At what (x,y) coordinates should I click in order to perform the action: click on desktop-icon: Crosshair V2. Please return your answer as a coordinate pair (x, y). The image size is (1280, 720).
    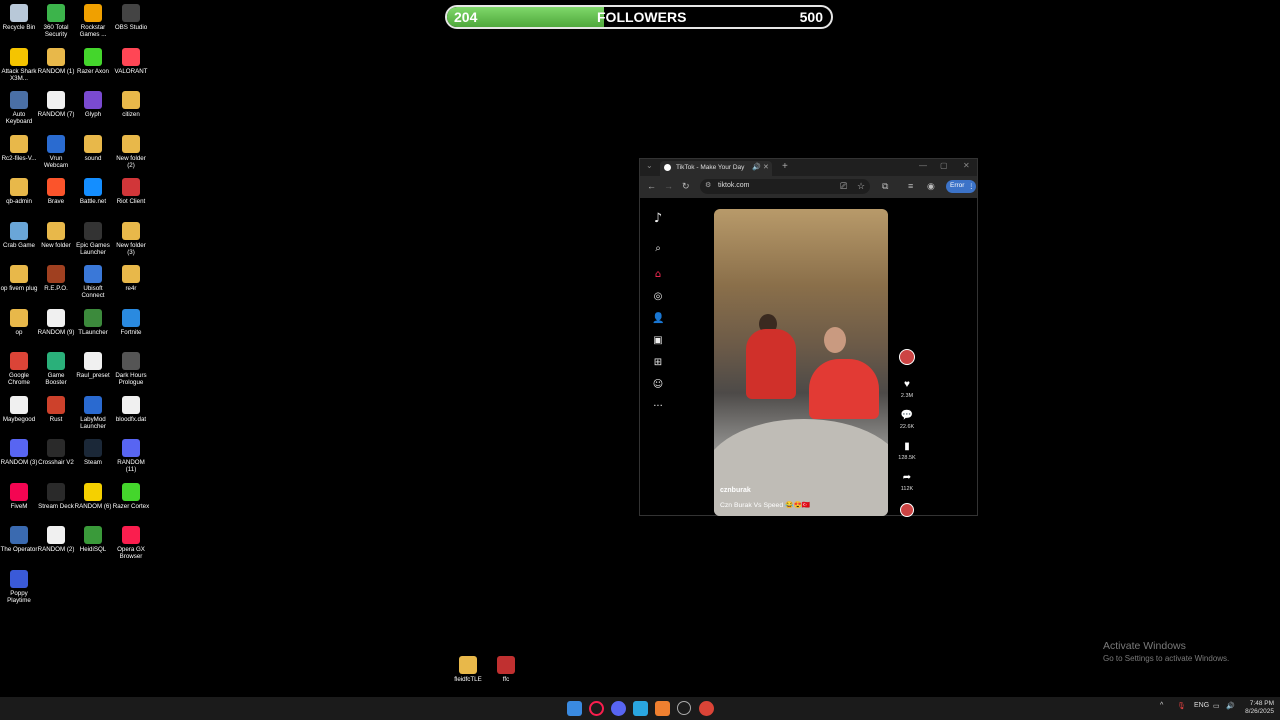
    Looking at the image, I should click on (56, 452).